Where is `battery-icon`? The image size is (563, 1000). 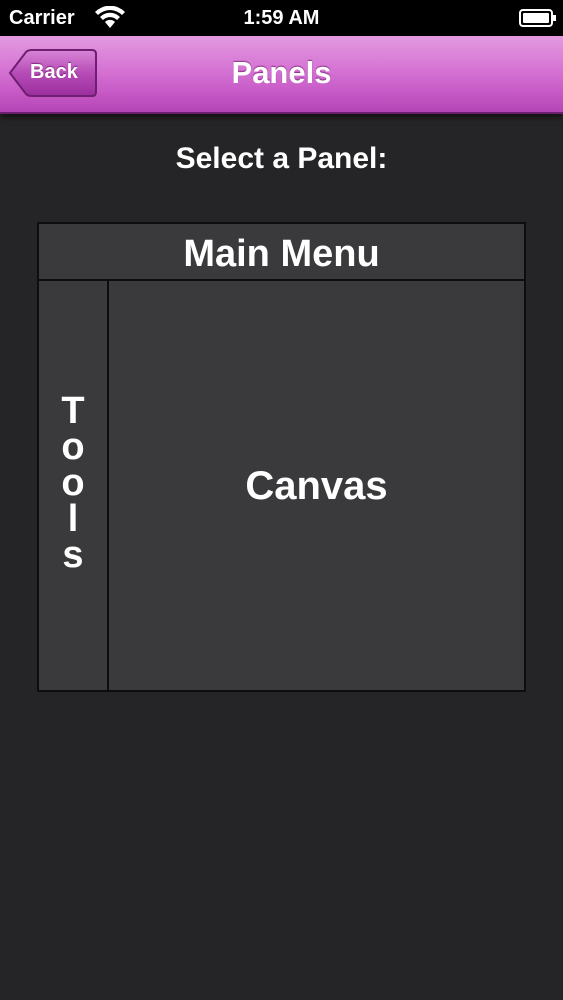 battery-icon is located at coordinates (538, 18).